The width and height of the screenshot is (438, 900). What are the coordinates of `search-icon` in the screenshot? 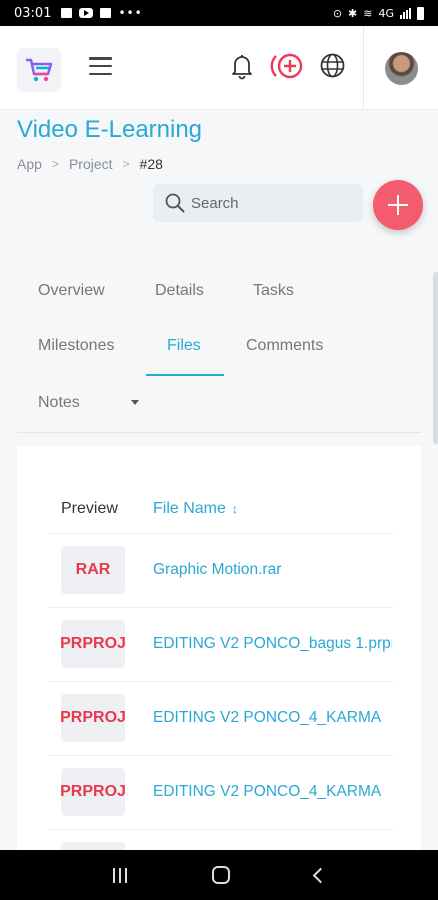 It's located at (175, 203).